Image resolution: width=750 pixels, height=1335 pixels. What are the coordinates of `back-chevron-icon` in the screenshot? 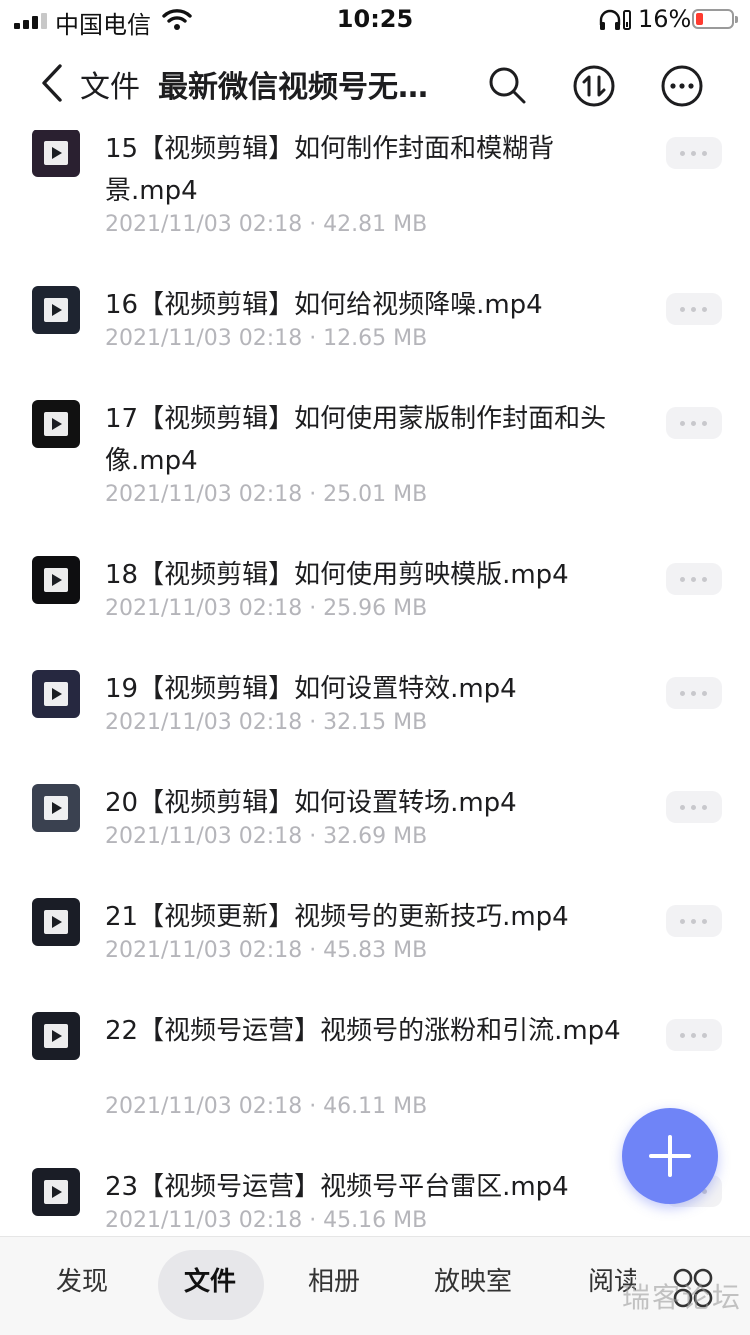 It's located at (52, 83).